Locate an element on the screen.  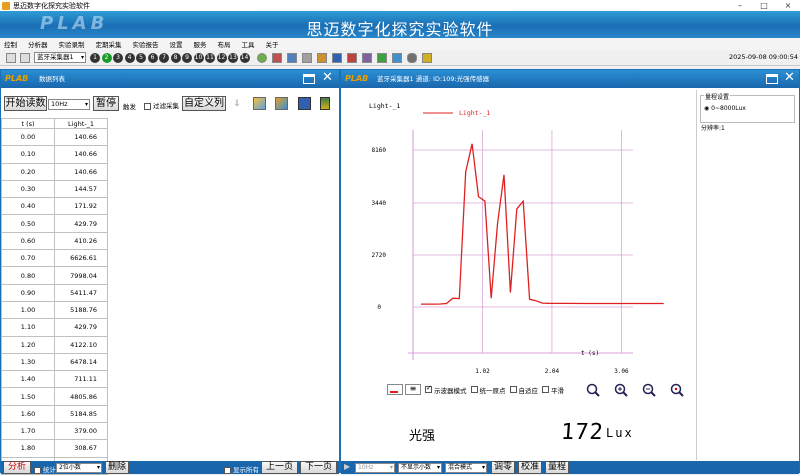
start-reading-button: 开始读数 is located at coordinates (25, 103).